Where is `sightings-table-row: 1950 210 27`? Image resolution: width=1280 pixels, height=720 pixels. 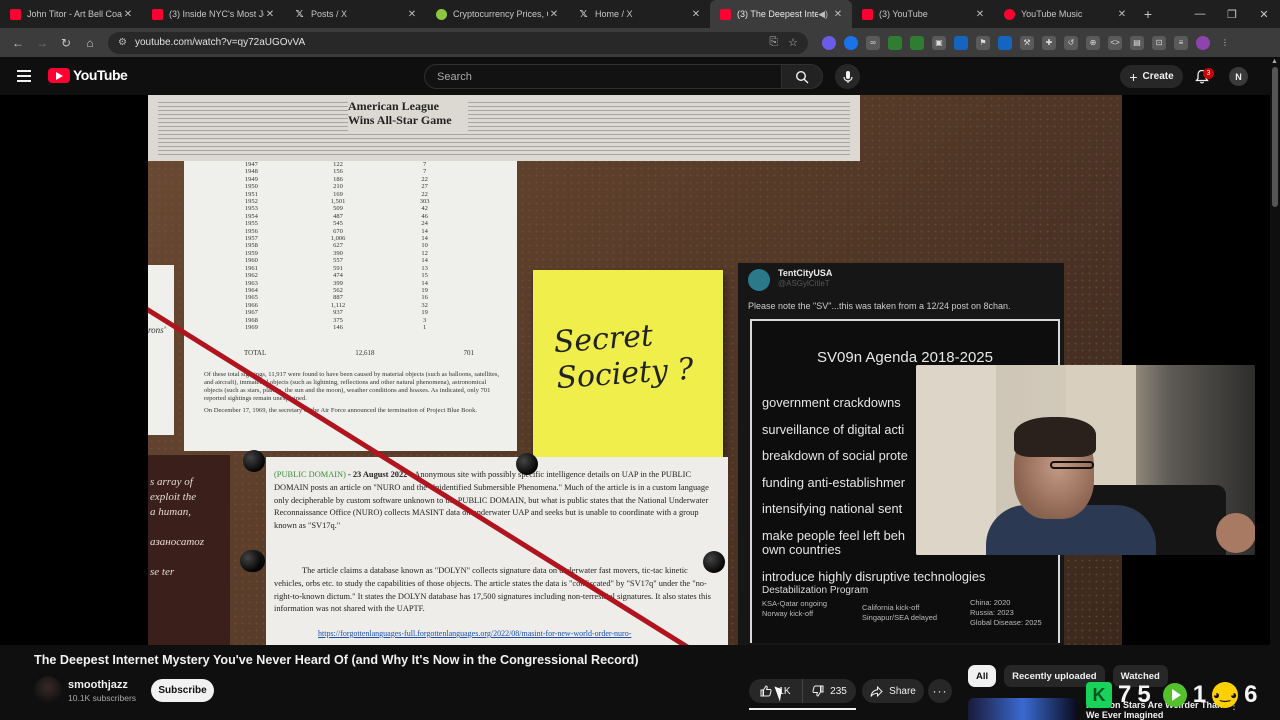
sightings-table-row: 1950 210 27 is located at coordinates (338, 186).